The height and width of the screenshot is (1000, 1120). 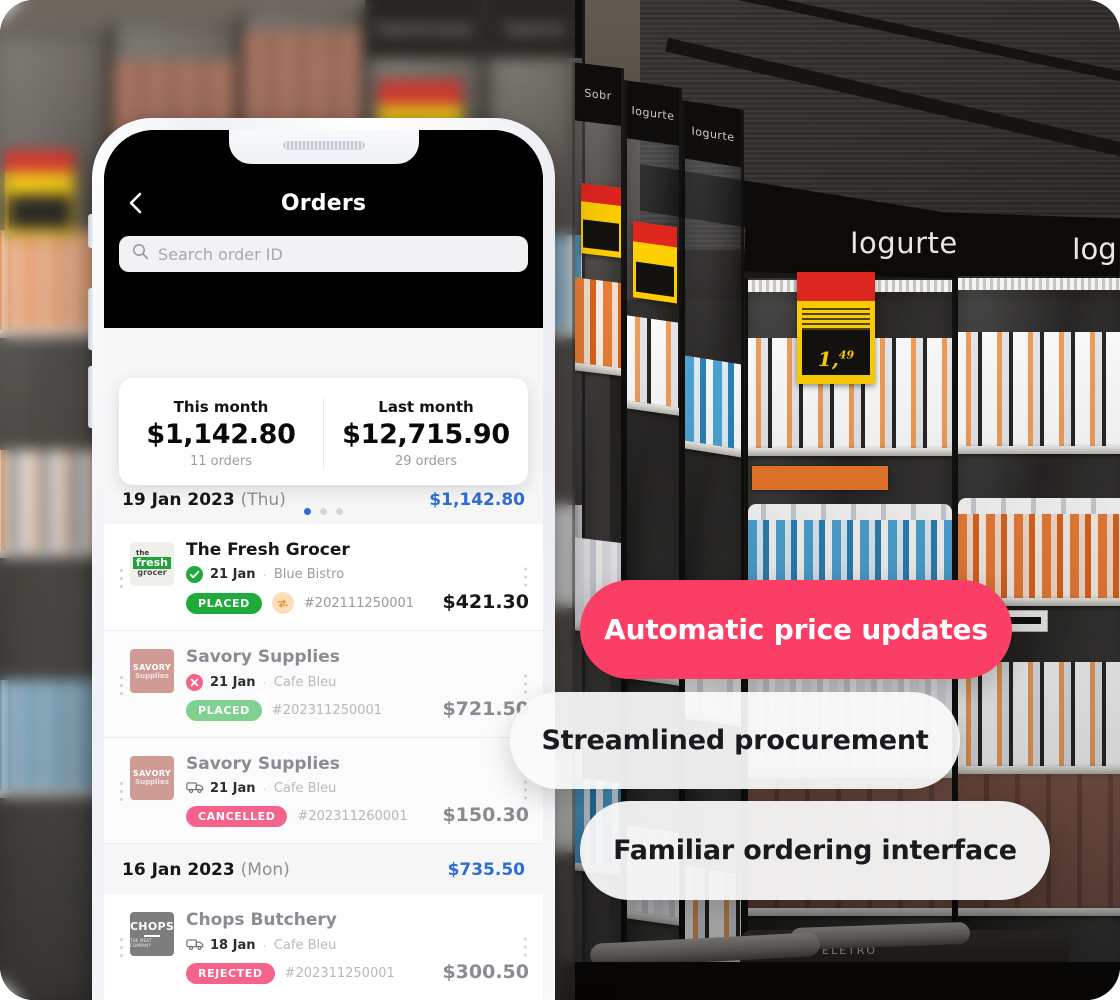 What do you see at coordinates (265, 870) in the screenshot?
I see `day-of-week: (Mon)` at bounding box center [265, 870].